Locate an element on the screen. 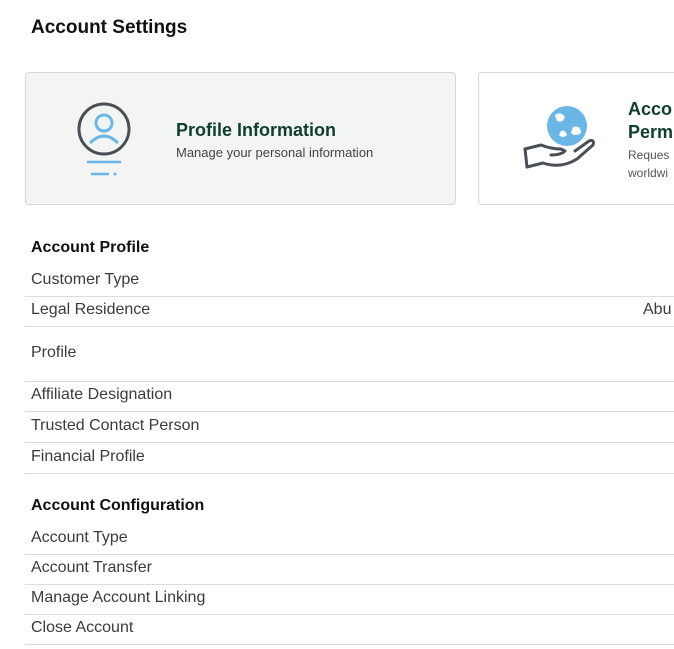  legal-residence-value: Abu is located at coordinates (657, 309).